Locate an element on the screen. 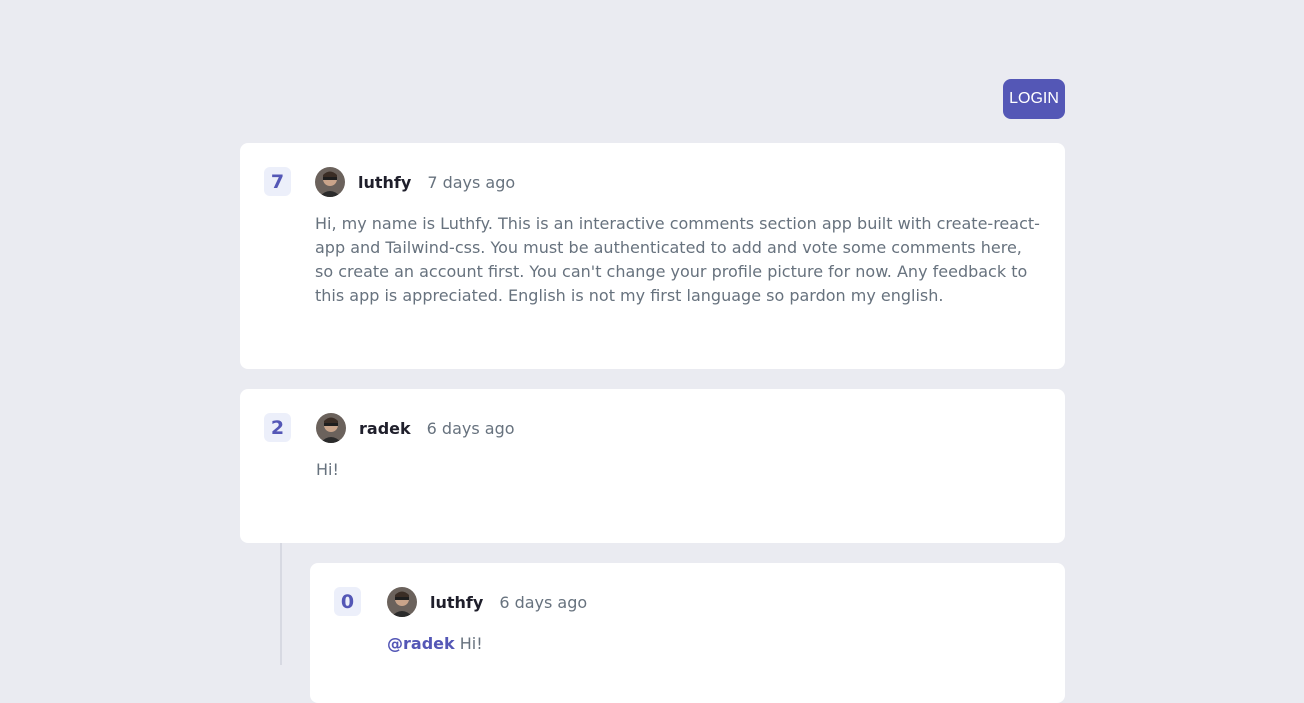  username: radek is located at coordinates (385, 428).